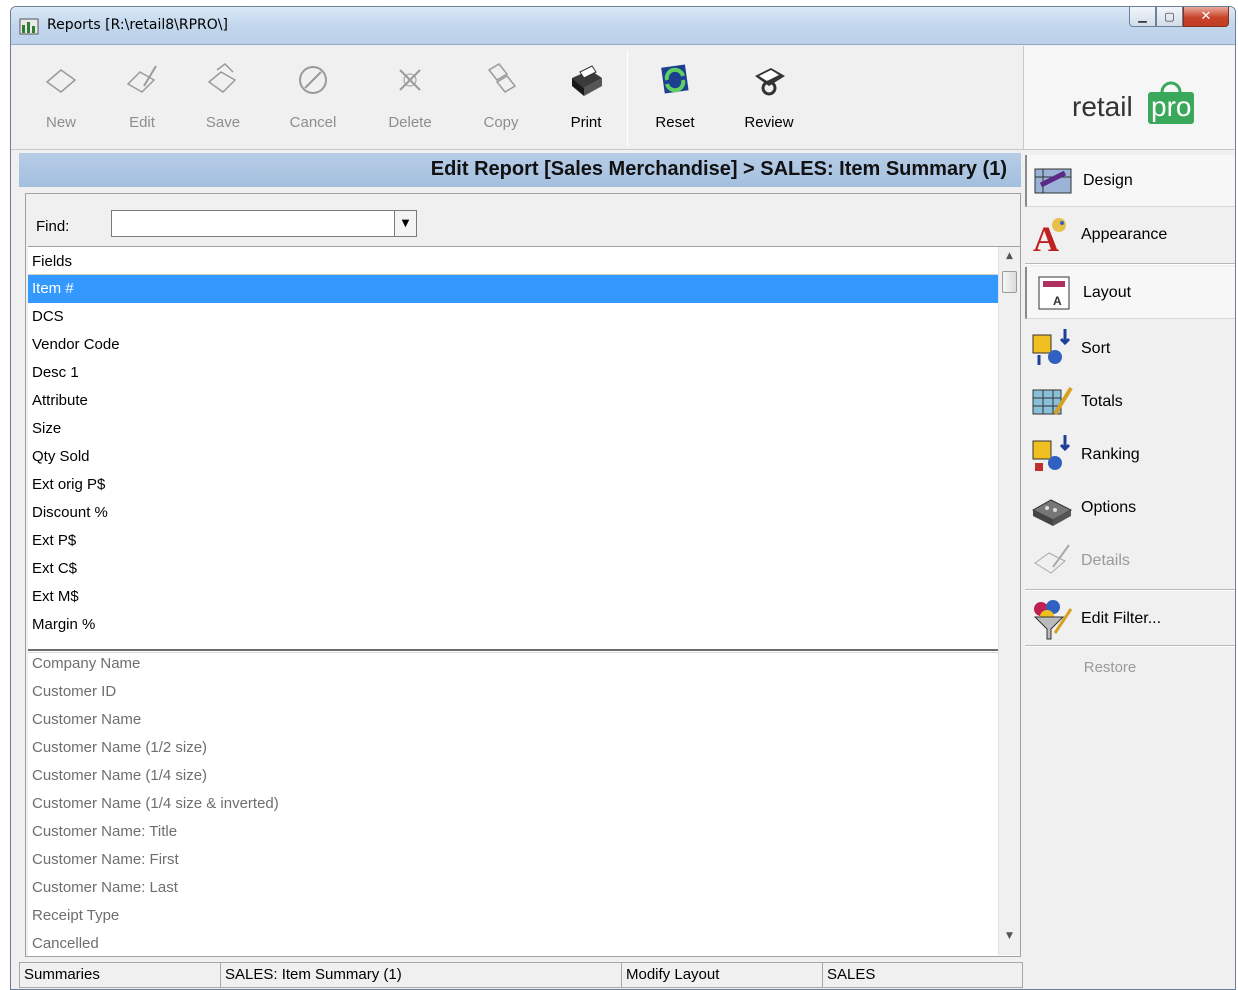  Describe the element at coordinates (1171, 106) in the screenshot. I see `svg-text: pro` at that location.